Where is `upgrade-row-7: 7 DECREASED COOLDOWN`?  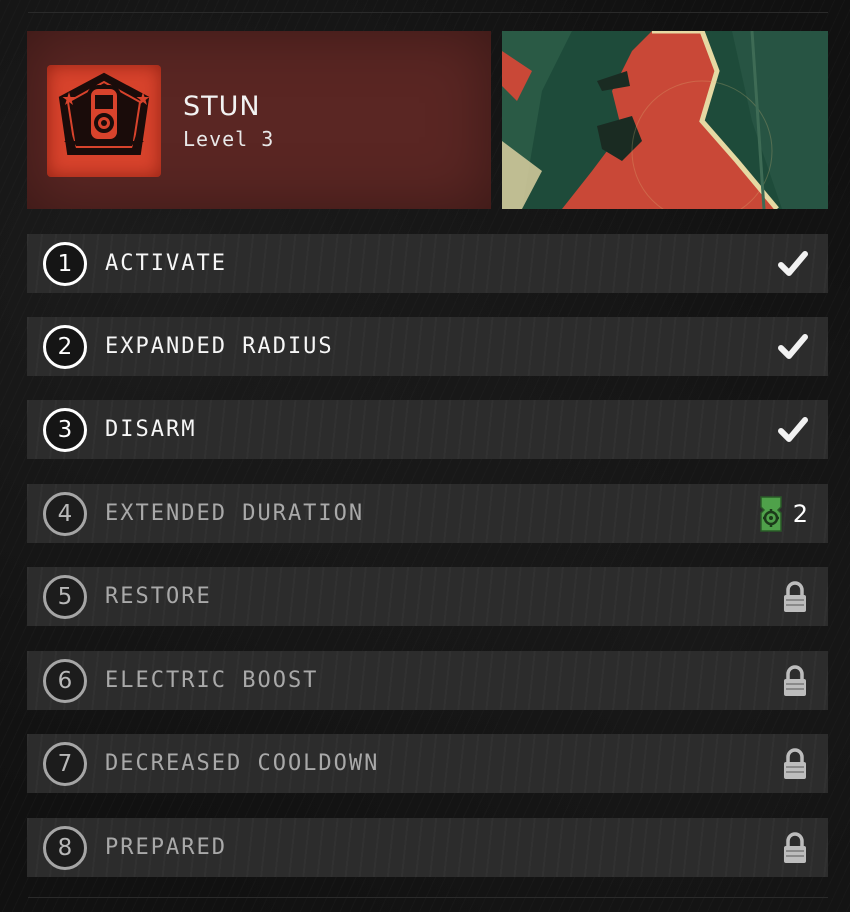
upgrade-row-7: 7 DECREASED COOLDOWN is located at coordinates (427, 763).